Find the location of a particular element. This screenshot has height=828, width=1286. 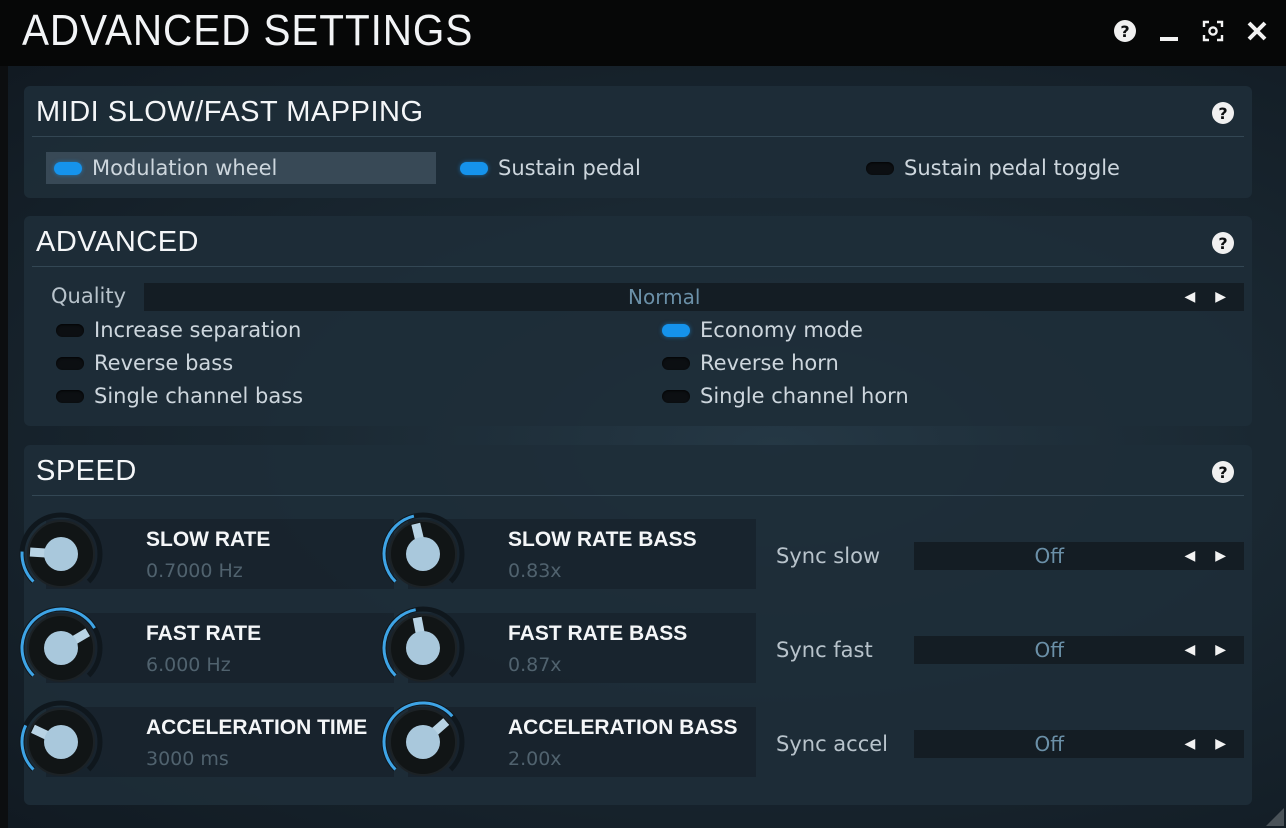

sync-slow-selector: Off ◀ ▶ is located at coordinates (1079, 556).